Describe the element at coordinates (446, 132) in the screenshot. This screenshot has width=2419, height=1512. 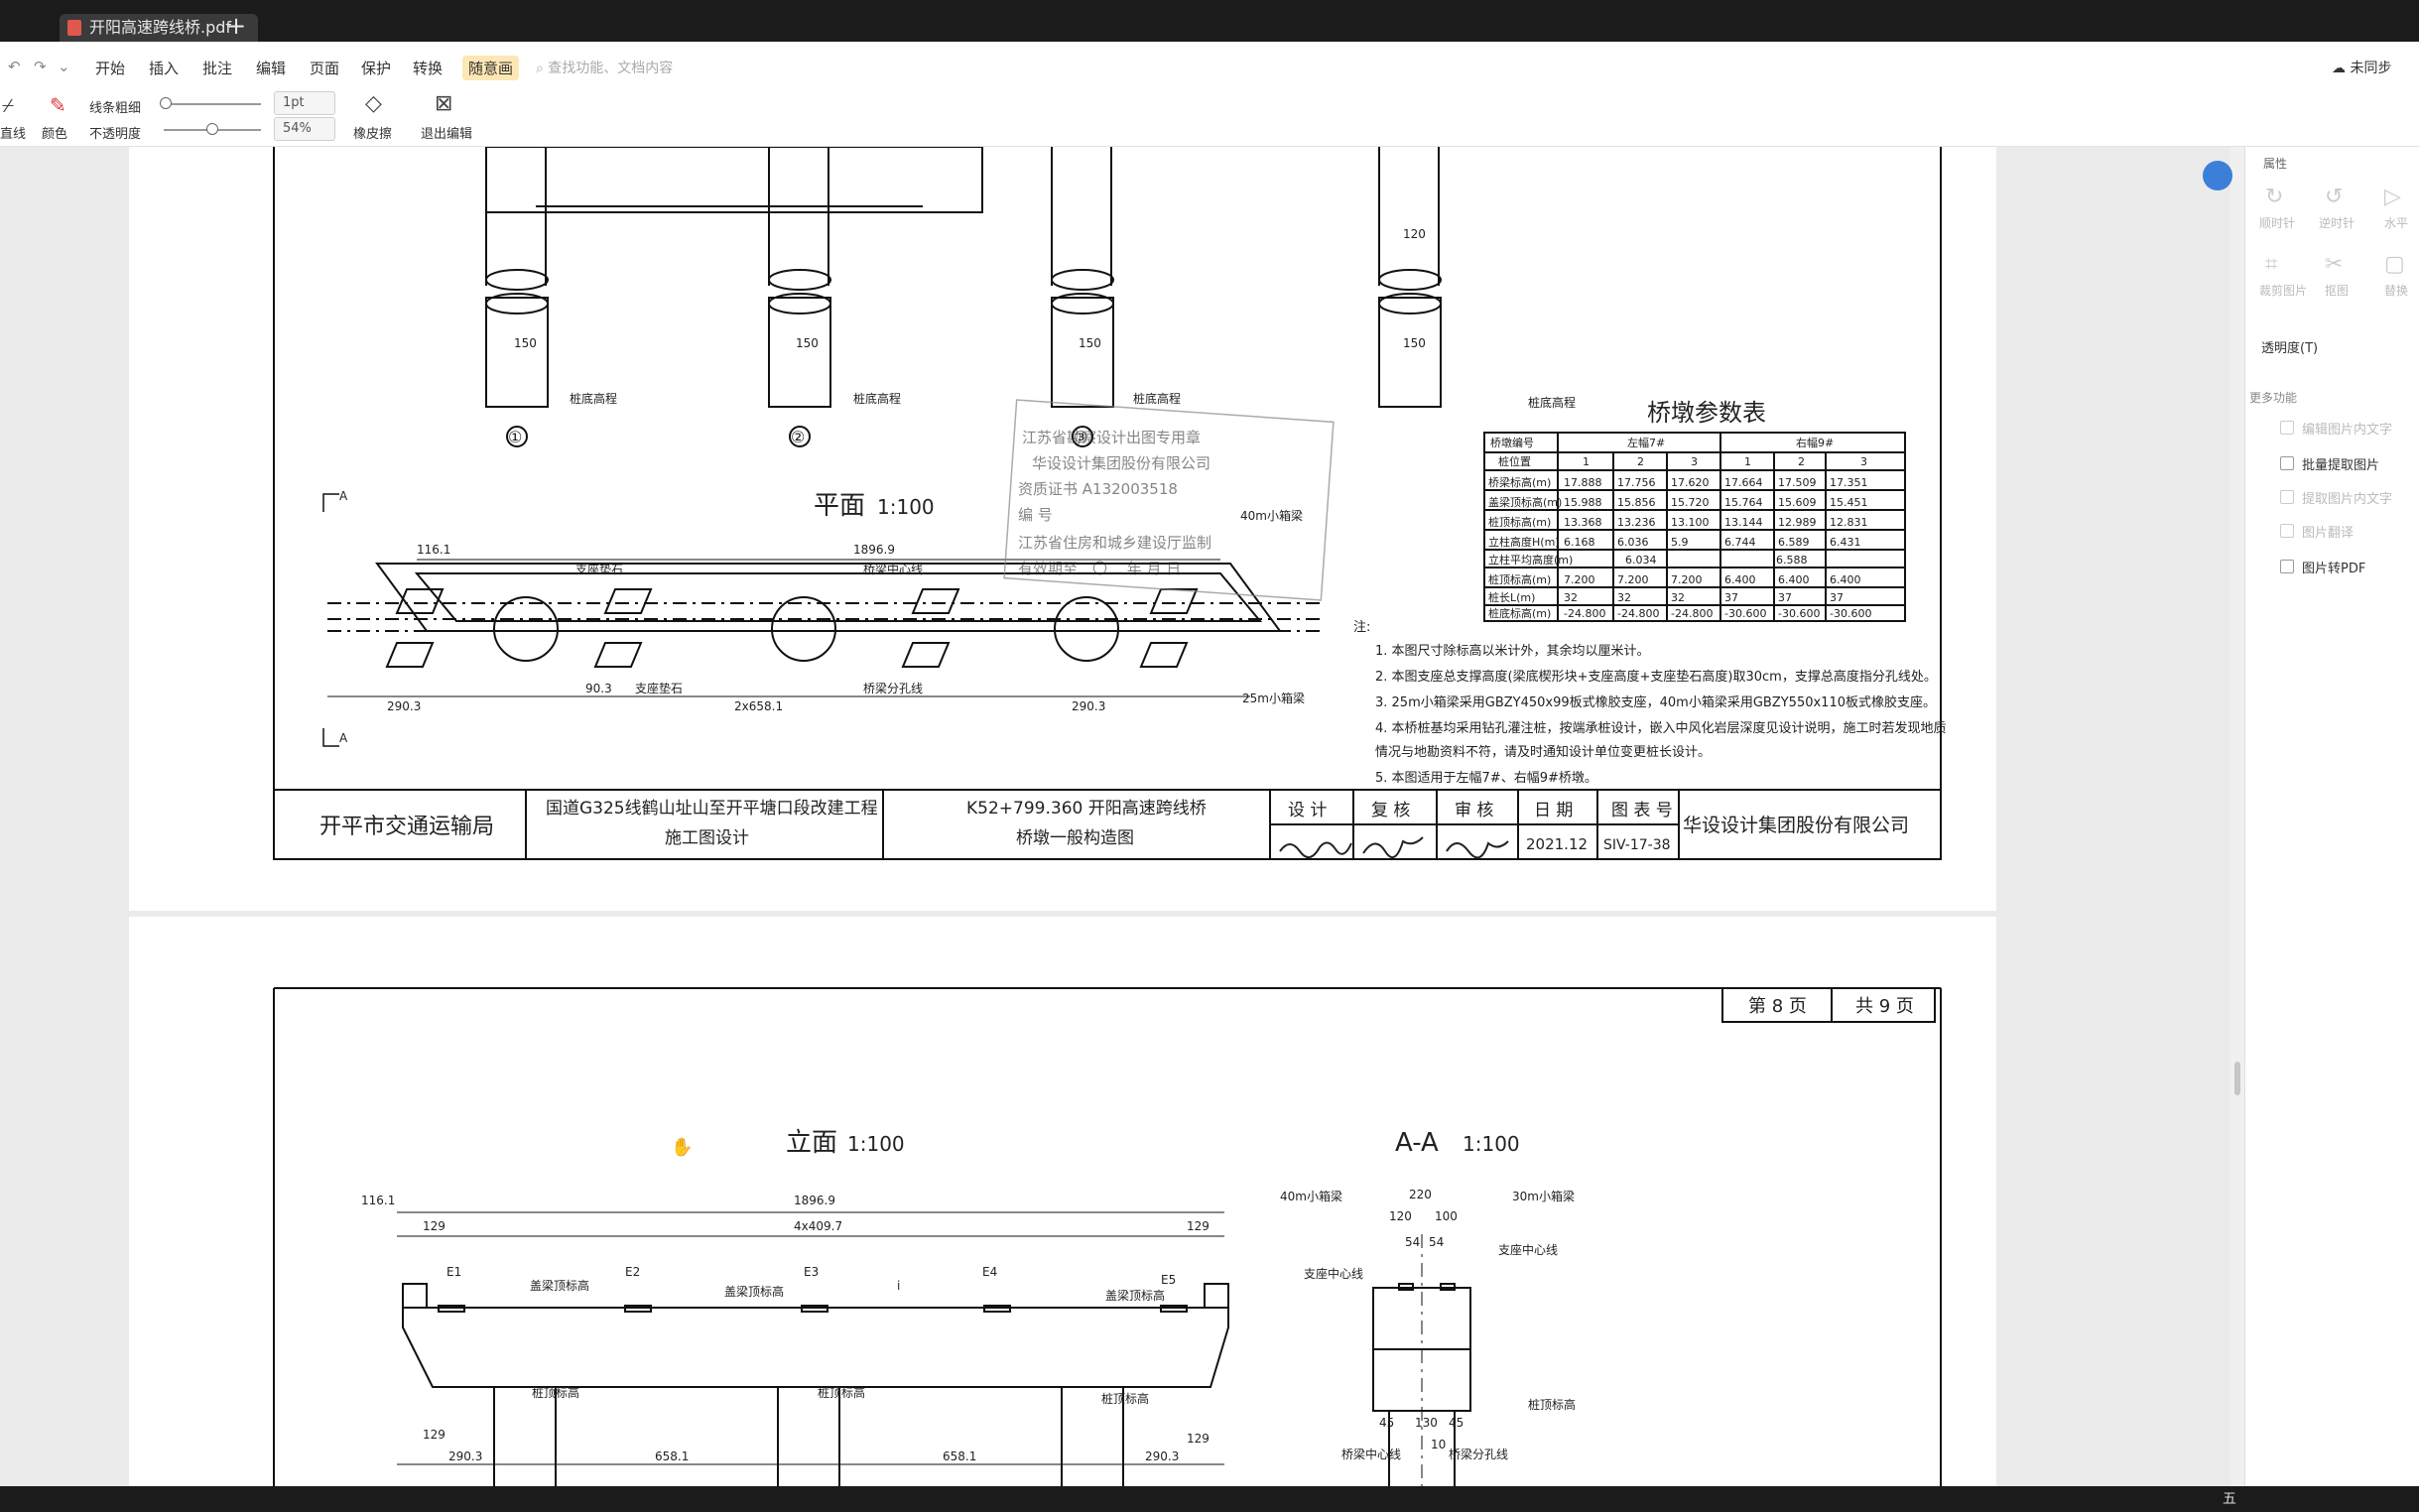
I see `exit-edit-label: 退出编辑` at that location.